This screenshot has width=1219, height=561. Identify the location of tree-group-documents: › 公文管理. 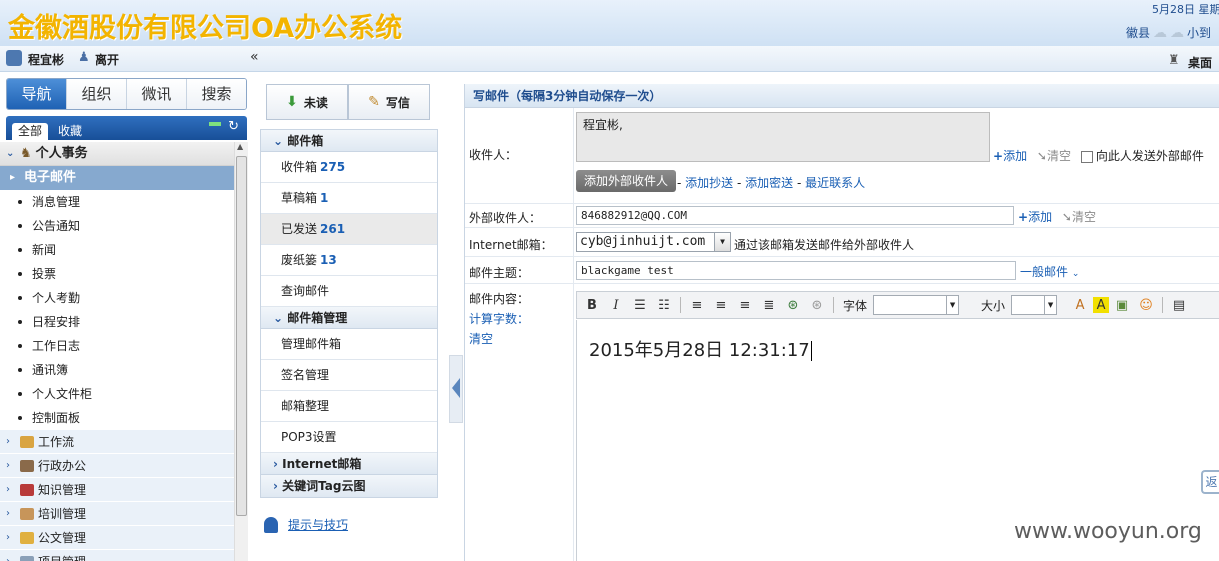
(117, 538).